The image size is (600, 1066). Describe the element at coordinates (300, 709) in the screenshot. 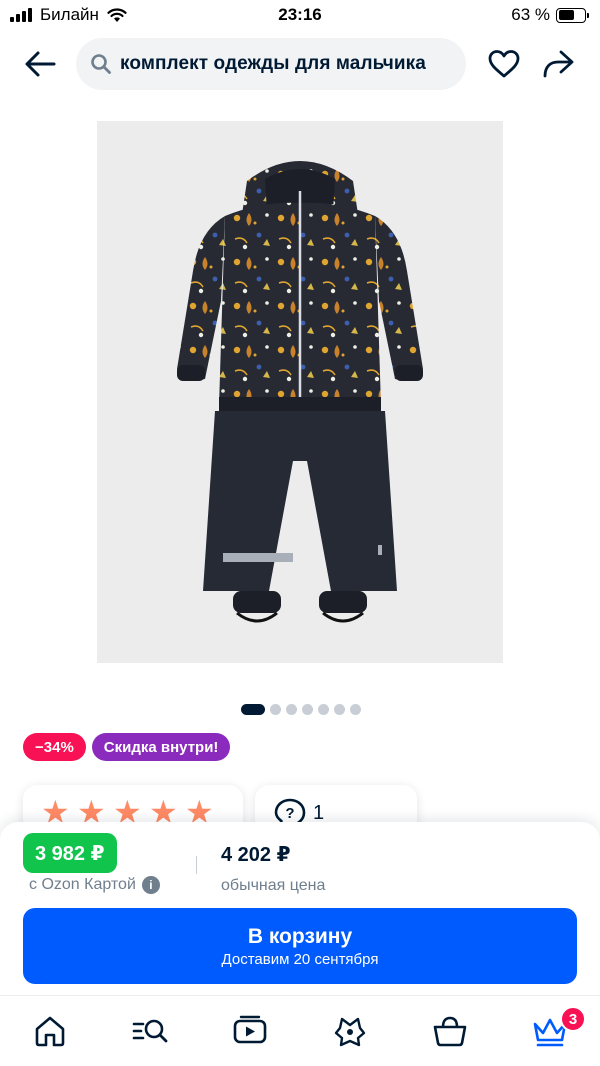

I see `gallery-pagination` at that location.